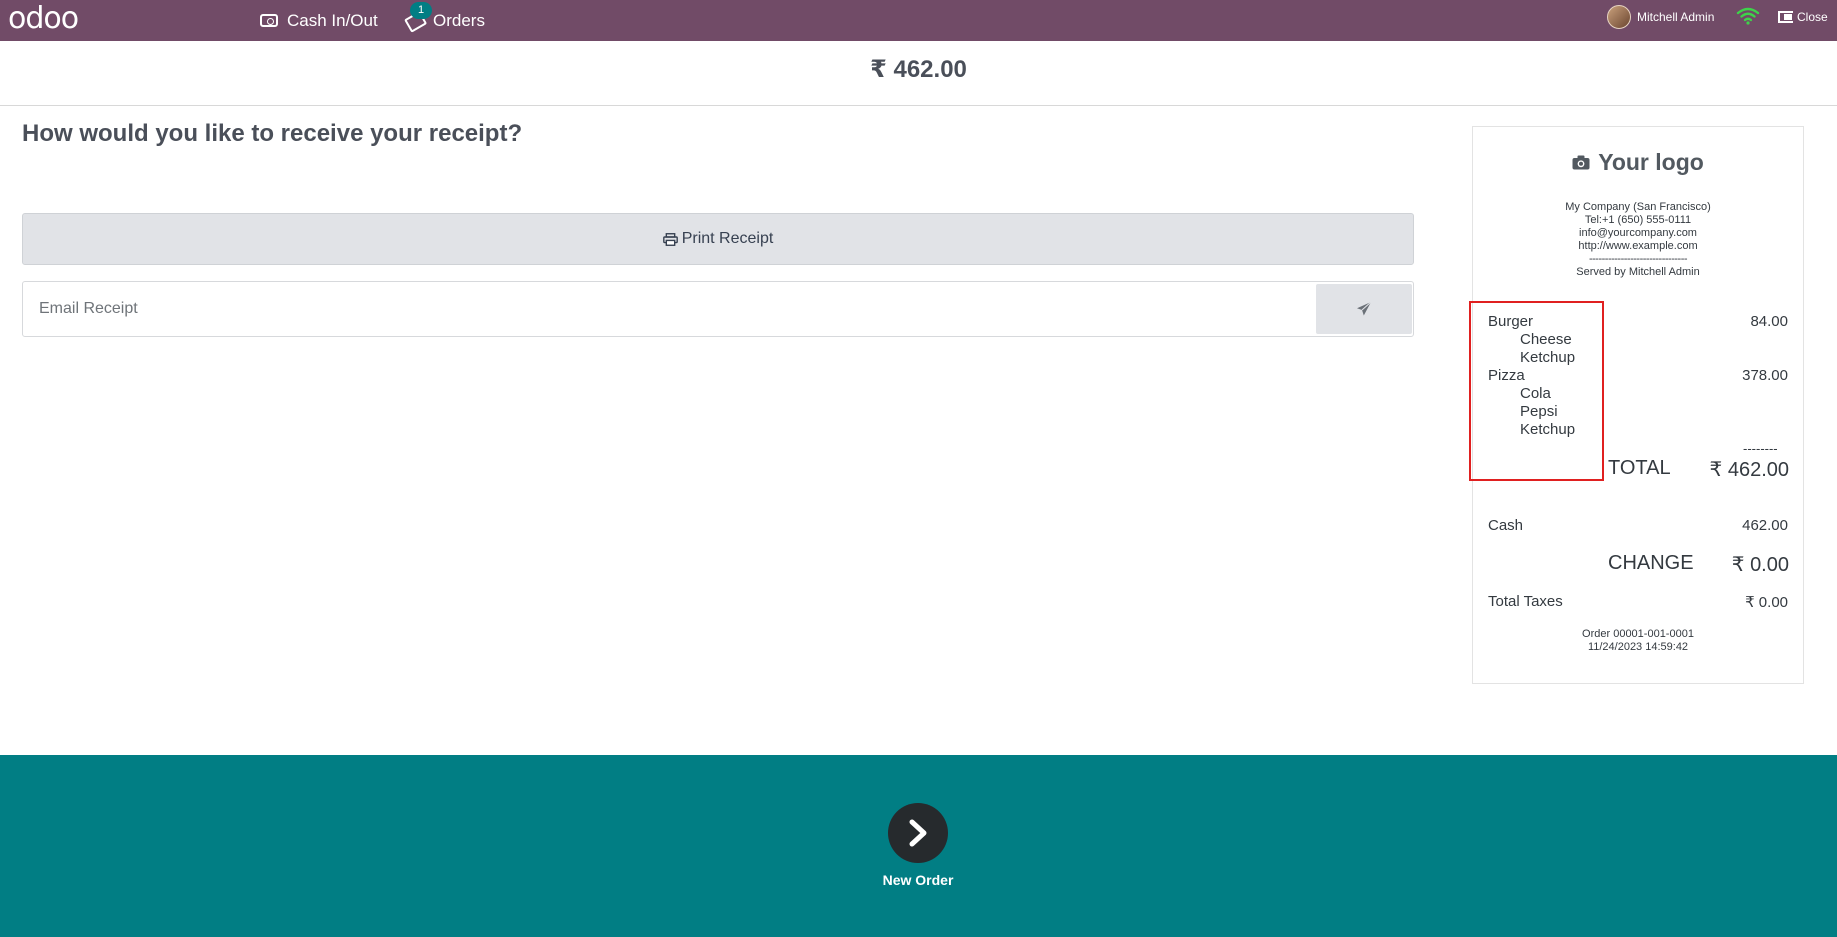  What do you see at coordinates (459, 20) in the screenshot?
I see `orders-label: Orders` at bounding box center [459, 20].